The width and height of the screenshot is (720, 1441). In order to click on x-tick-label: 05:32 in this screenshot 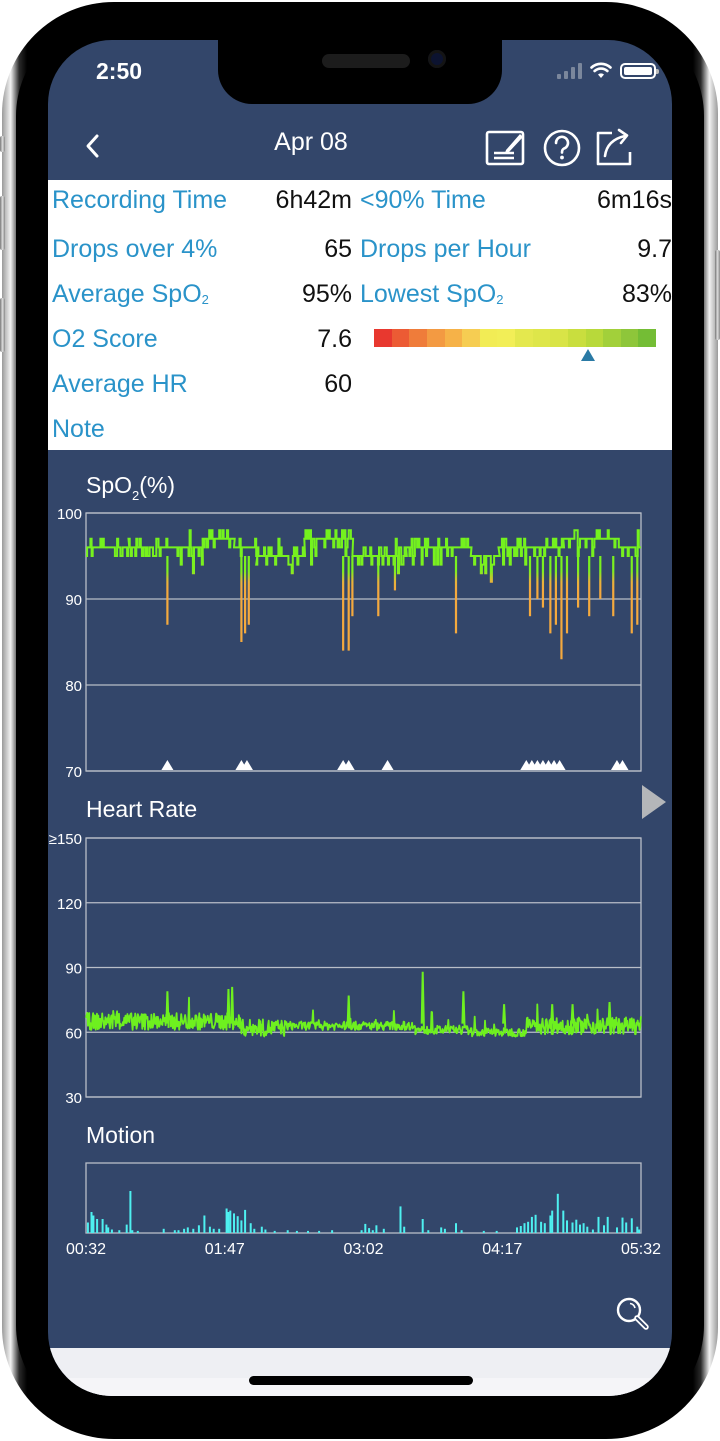, I will do `click(641, 1249)`.